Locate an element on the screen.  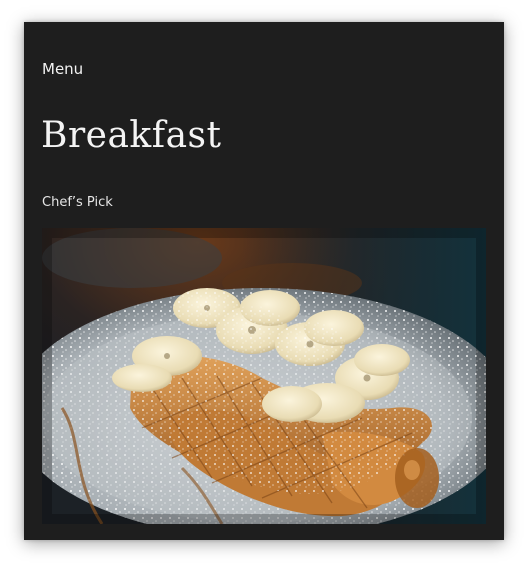
menu-link: Menu is located at coordinates (62, 69).